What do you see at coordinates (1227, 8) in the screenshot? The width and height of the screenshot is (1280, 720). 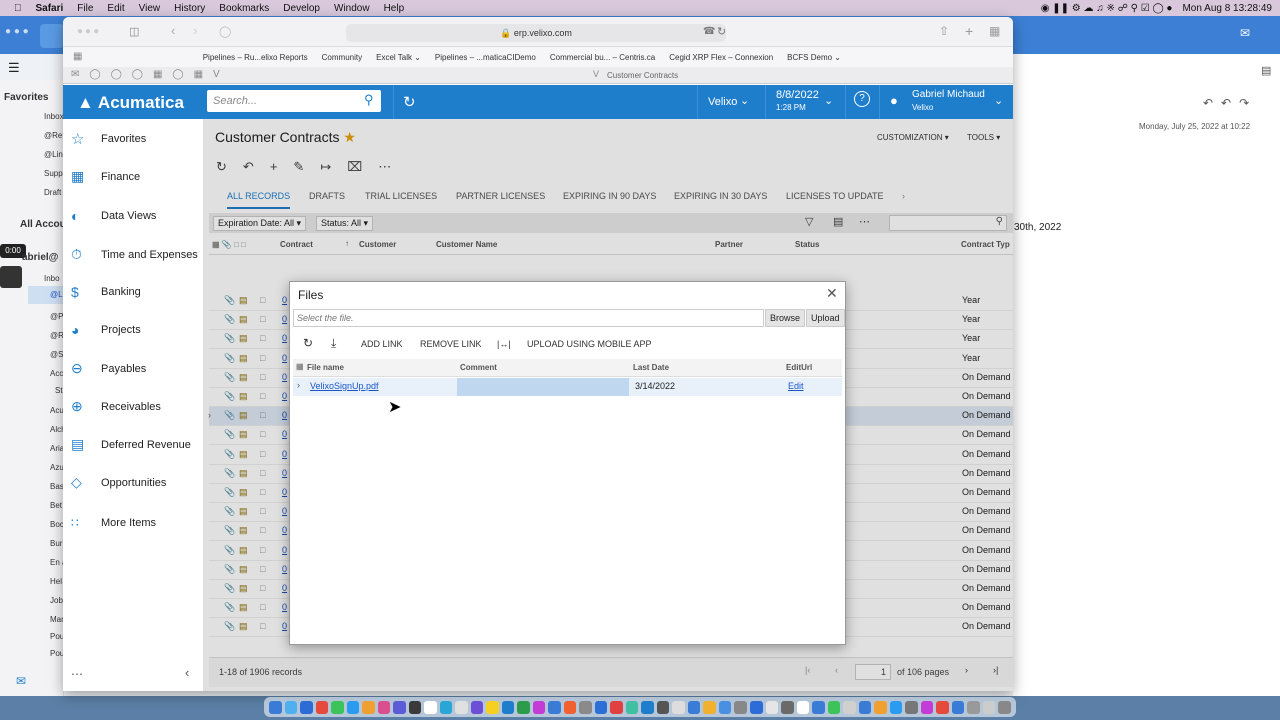 I see `menubar-clock: Mon Aug 8 13:28:49` at bounding box center [1227, 8].